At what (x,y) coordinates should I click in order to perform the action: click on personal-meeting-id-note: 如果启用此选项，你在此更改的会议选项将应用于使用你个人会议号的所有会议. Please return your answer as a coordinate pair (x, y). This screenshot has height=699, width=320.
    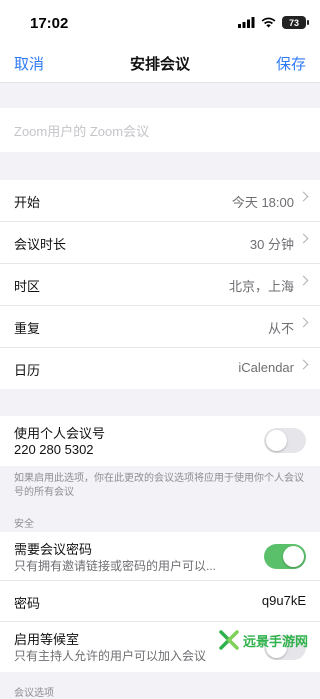
    Looking at the image, I should click on (159, 485).